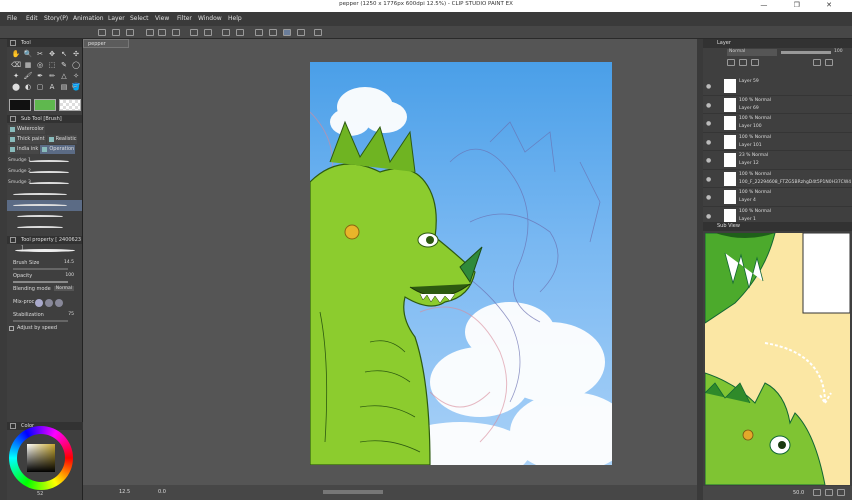  Describe the element at coordinates (139, 18) in the screenshot. I see `menu-select: Select` at that location.